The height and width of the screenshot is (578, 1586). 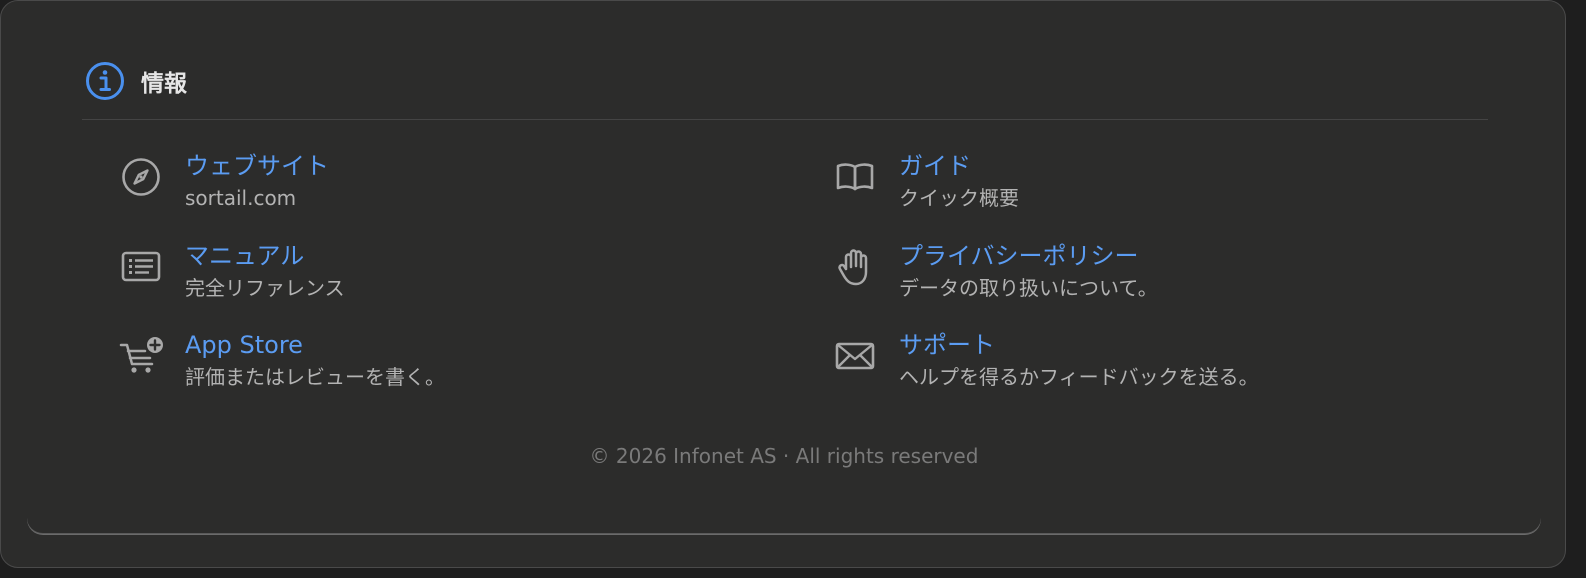 I want to click on website-link: ウェブサイト sortail.com, so click(x=224, y=181).